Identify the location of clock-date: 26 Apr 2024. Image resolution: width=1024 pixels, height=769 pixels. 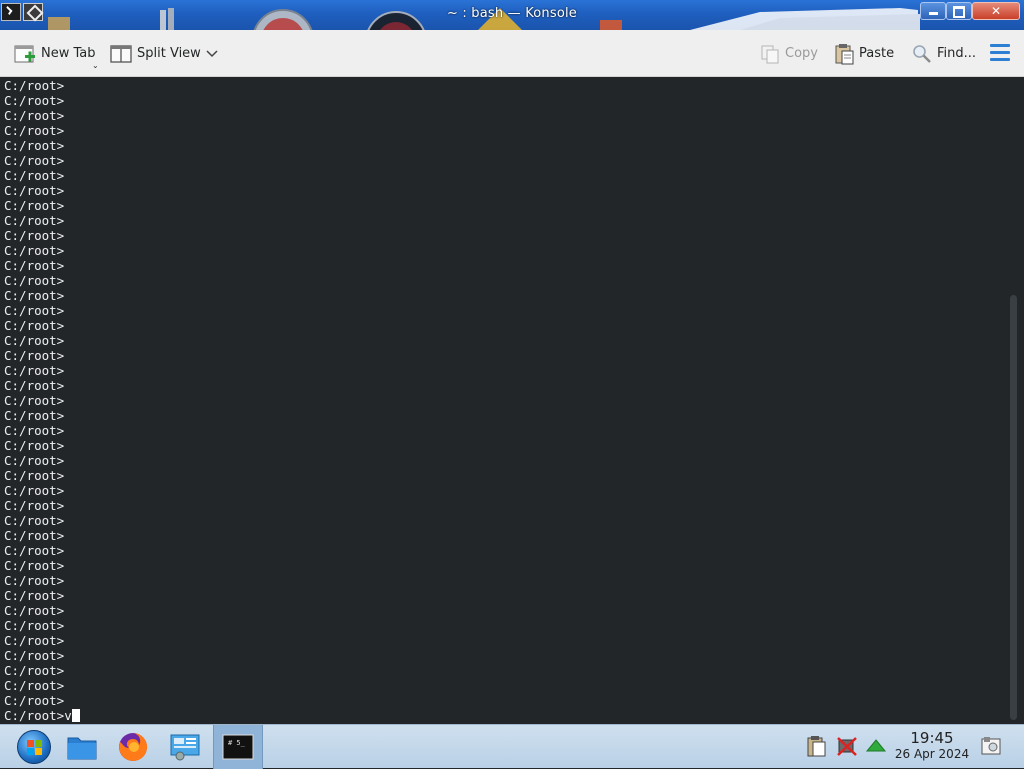
(932, 754).